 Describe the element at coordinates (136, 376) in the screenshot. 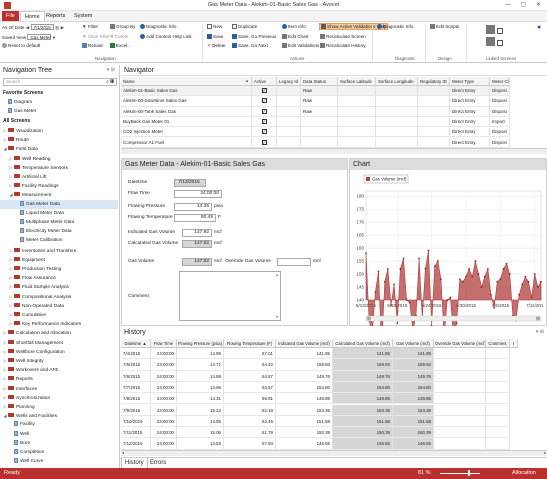

I see `history-cell: 7/6/2015` at that location.